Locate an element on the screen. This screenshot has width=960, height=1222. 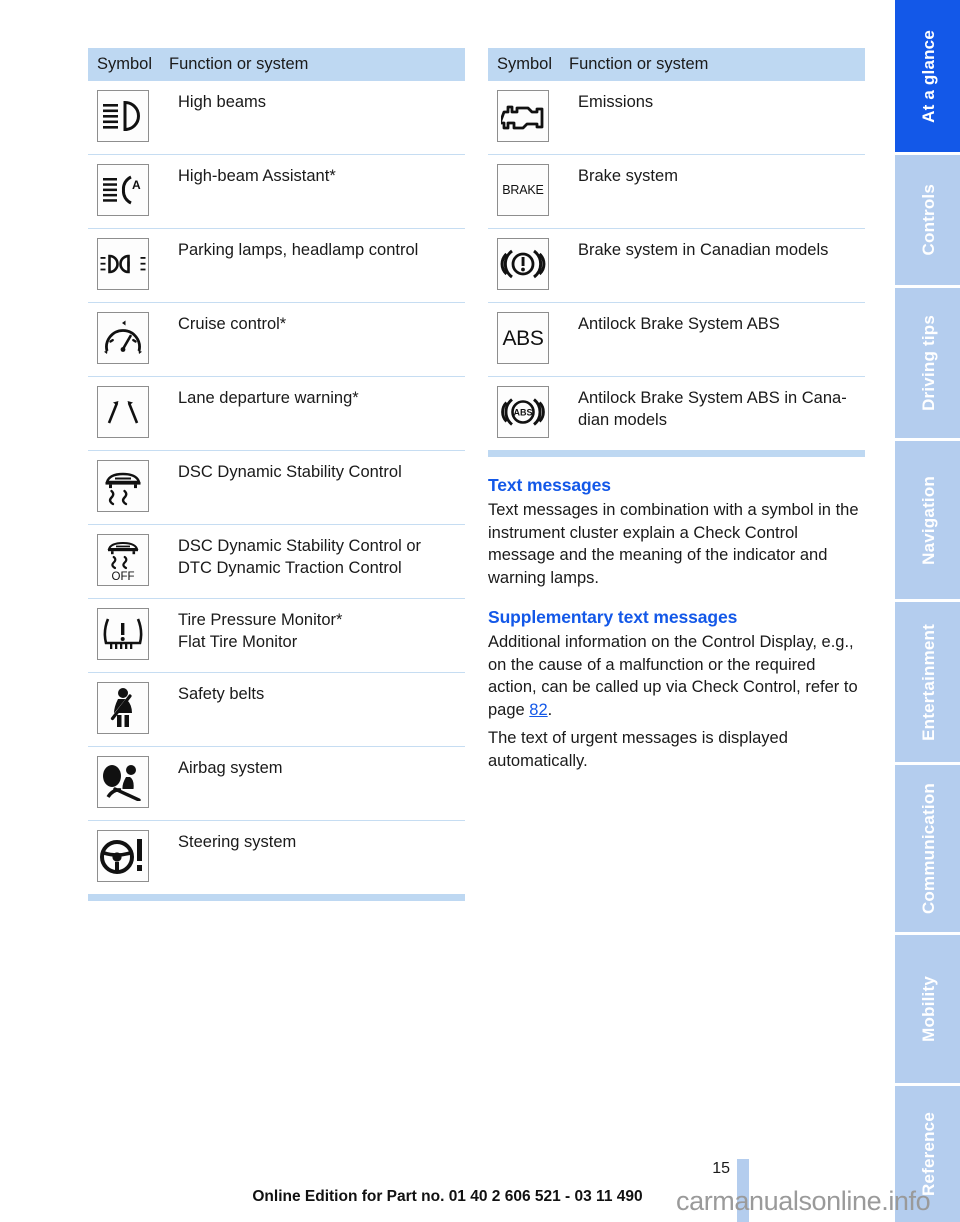
paragraph-suffix: . is located at coordinates (550, 709).